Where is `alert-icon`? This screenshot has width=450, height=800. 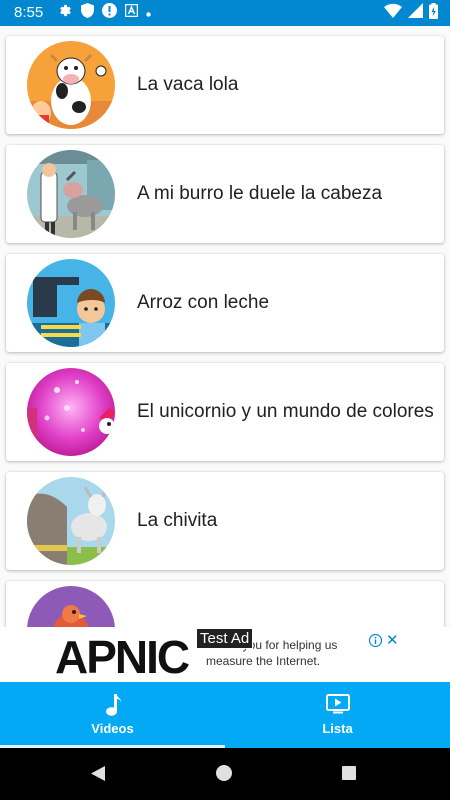
alert-icon is located at coordinates (109, 13).